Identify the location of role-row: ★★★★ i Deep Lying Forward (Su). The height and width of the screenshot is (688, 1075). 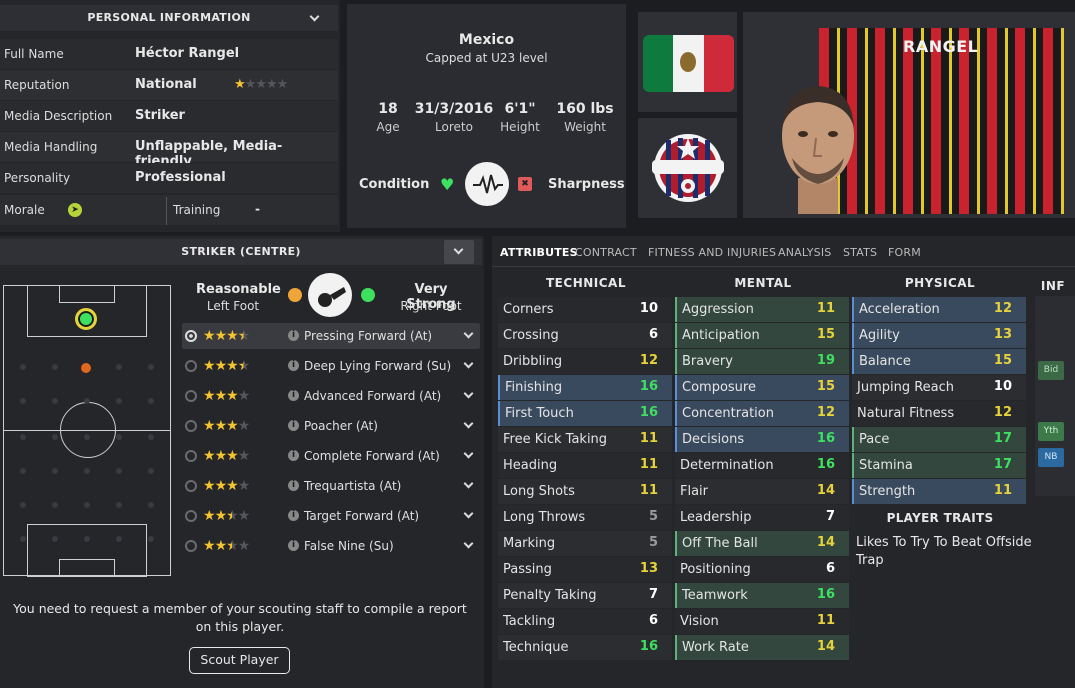
(331, 366).